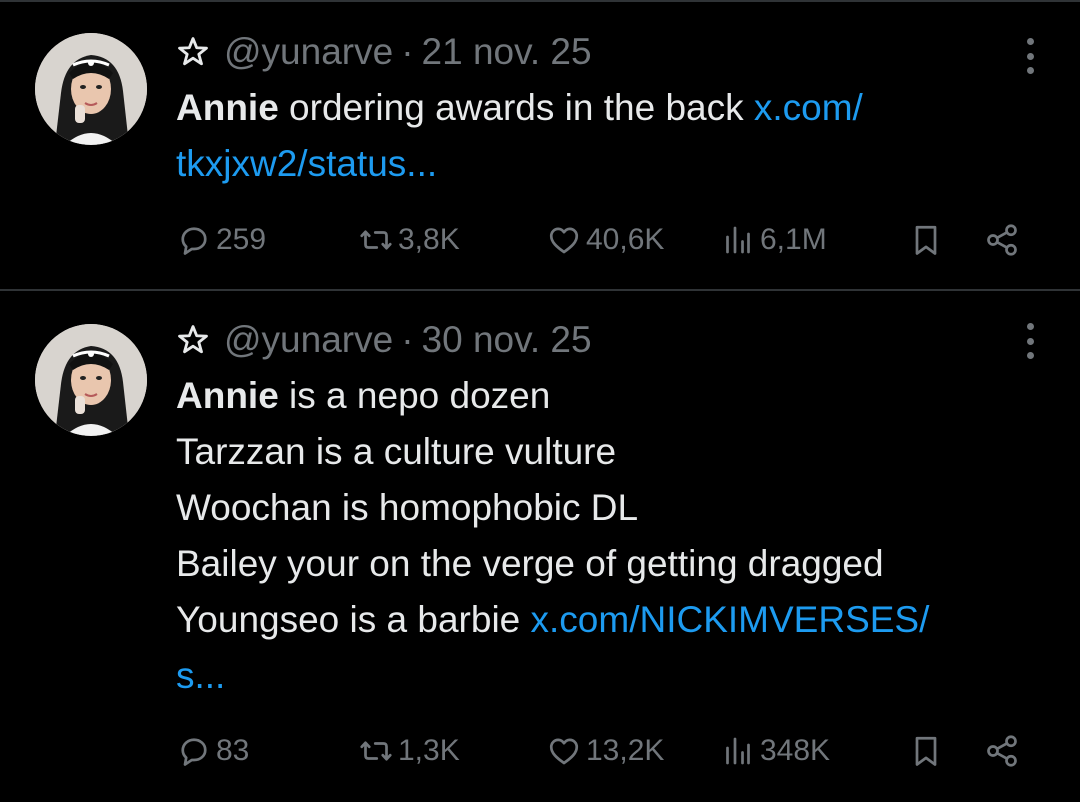 This screenshot has width=1080, height=802. What do you see at coordinates (233, 750) in the screenshot?
I see `reply-count: 83` at bounding box center [233, 750].